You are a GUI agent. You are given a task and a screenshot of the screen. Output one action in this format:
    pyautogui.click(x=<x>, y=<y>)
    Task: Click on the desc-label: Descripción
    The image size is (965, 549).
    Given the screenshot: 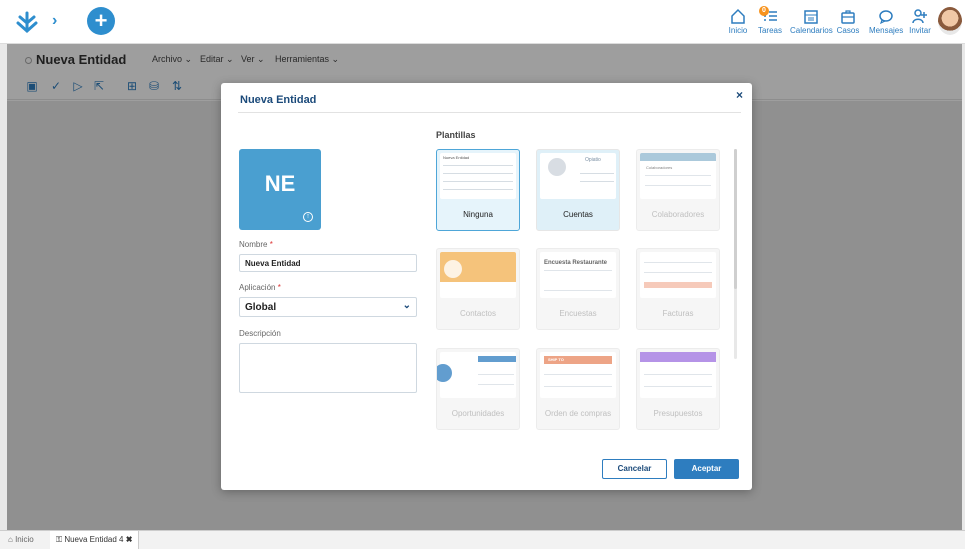 What is the action you would take?
    pyautogui.click(x=260, y=333)
    